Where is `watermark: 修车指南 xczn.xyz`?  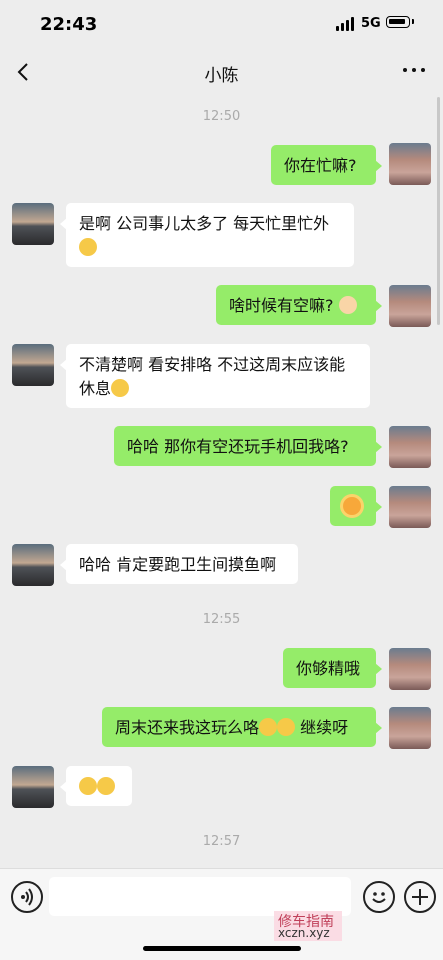 watermark: 修车指南 xczn.xyz is located at coordinates (308, 926).